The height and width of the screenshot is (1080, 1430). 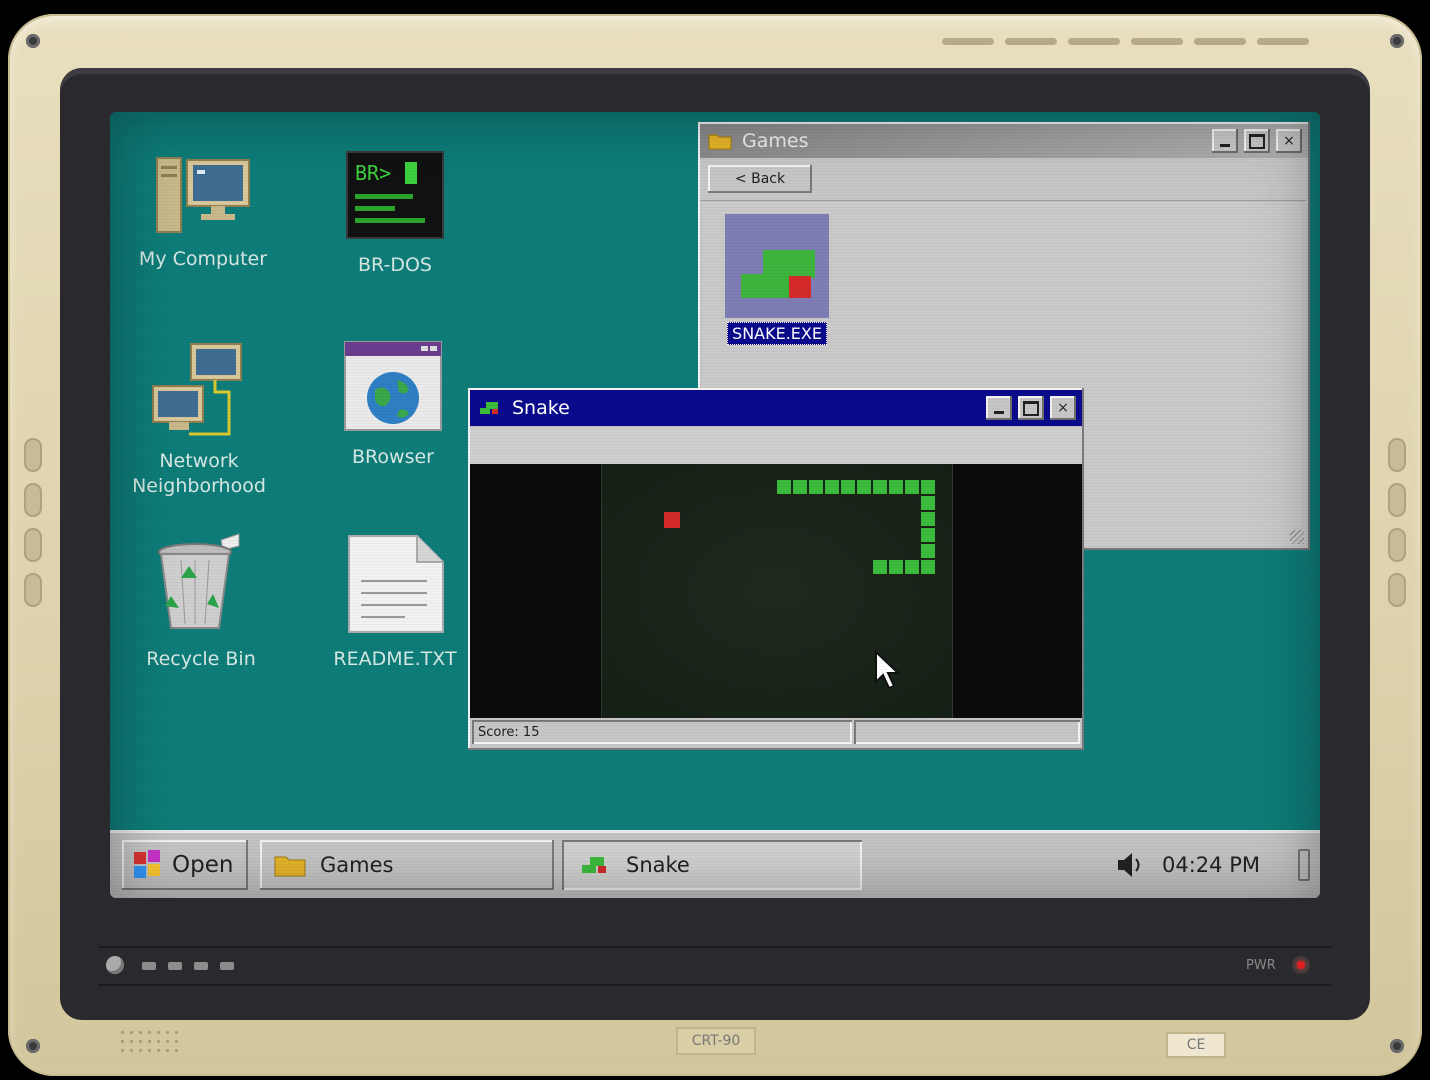 What do you see at coordinates (777, 333) in the screenshot?
I see `file-label: SNAKE.EXE` at bounding box center [777, 333].